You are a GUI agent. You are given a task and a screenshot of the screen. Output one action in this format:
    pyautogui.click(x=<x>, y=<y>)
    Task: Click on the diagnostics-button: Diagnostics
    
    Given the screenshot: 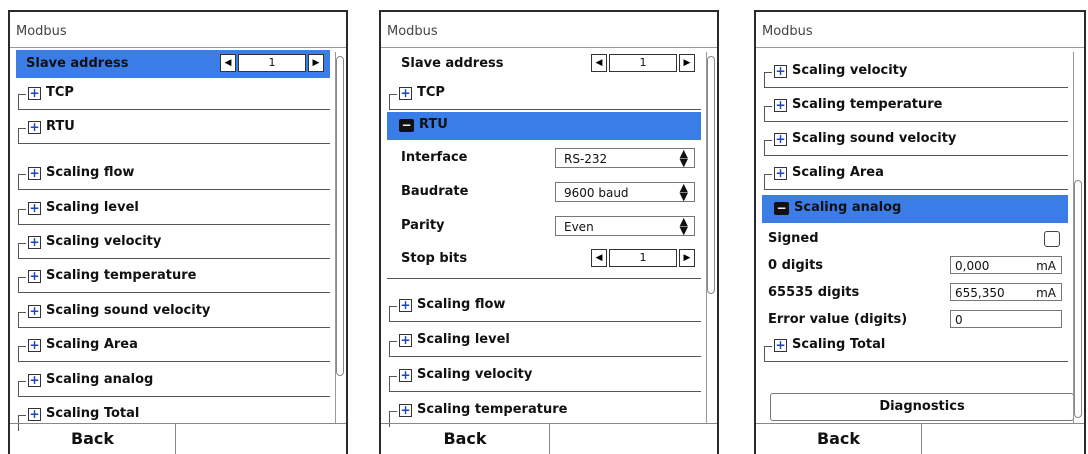 What is the action you would take?
    pyautogui.click(x=922, y=407)
    